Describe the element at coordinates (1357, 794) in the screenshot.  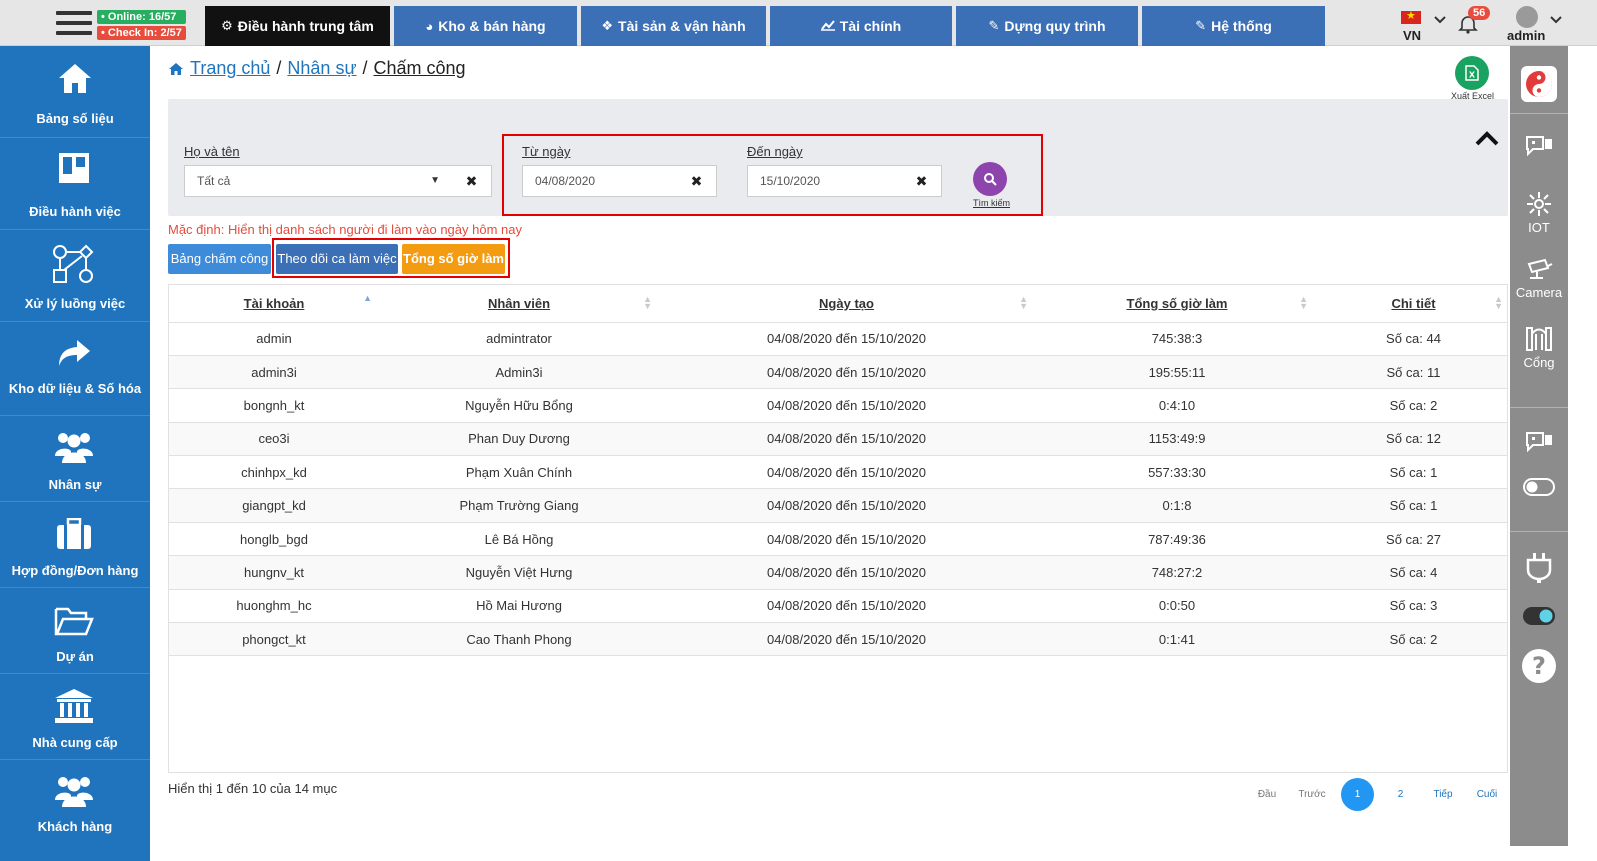
I see `page-1: 1` at that location.